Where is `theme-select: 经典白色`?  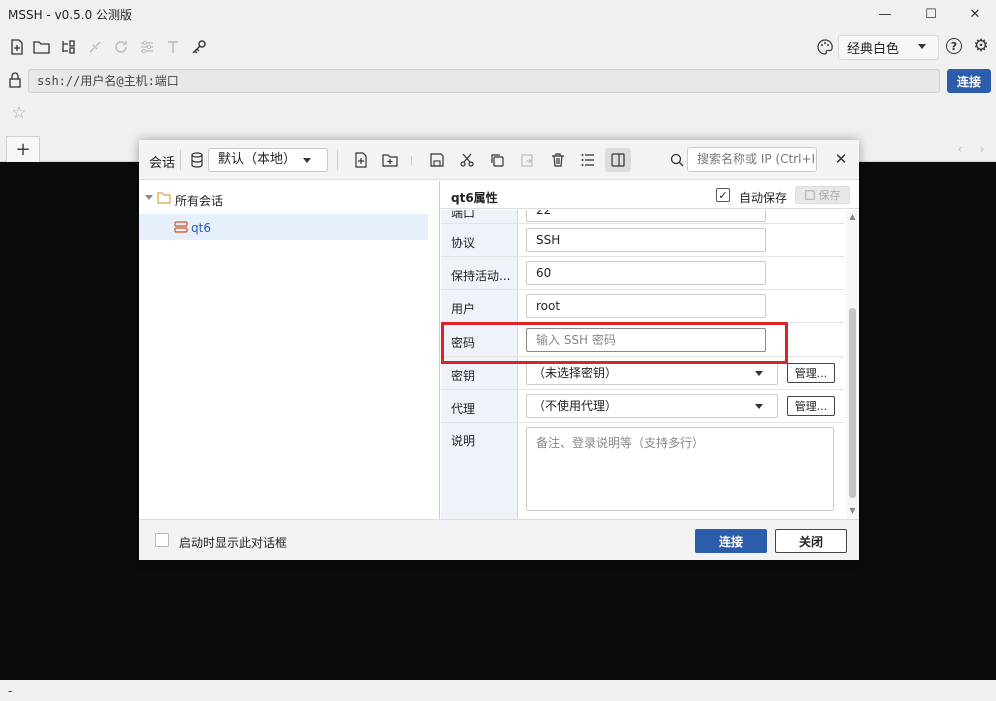 theme-select: 经典白色 is located at coordinates (888, 47).